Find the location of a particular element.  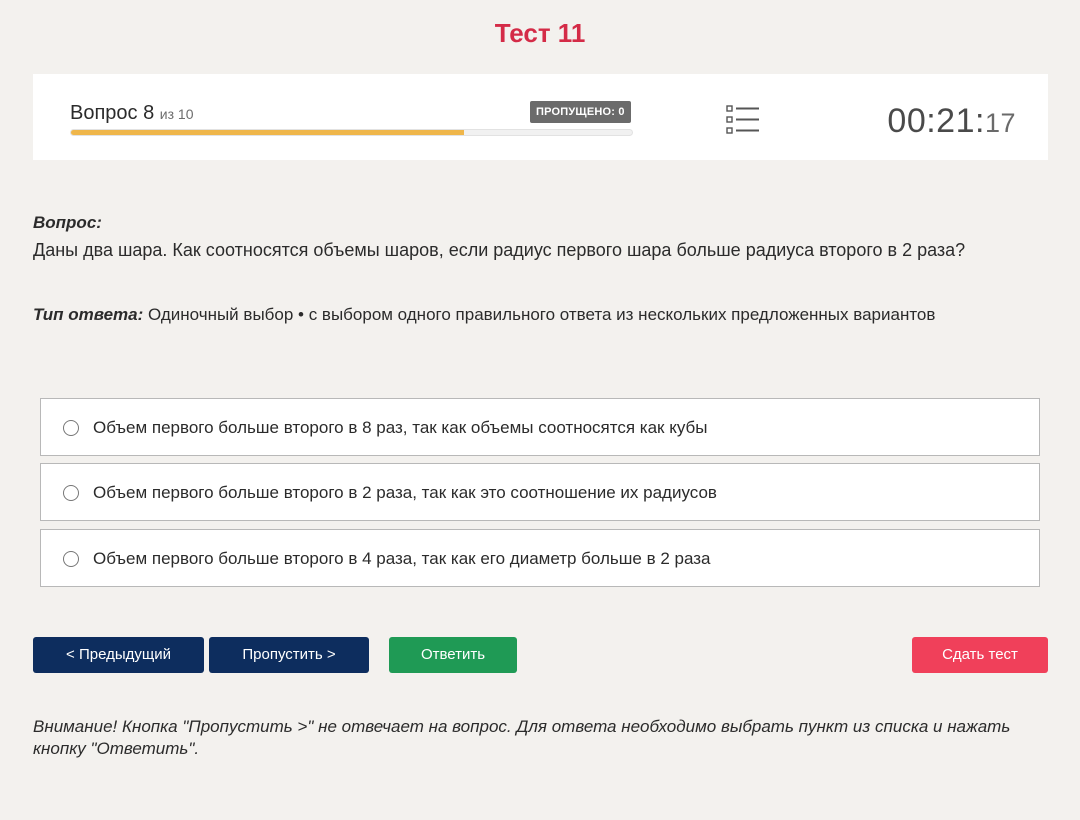

timer: 00:21:17 is located at coordinates (951, 121).